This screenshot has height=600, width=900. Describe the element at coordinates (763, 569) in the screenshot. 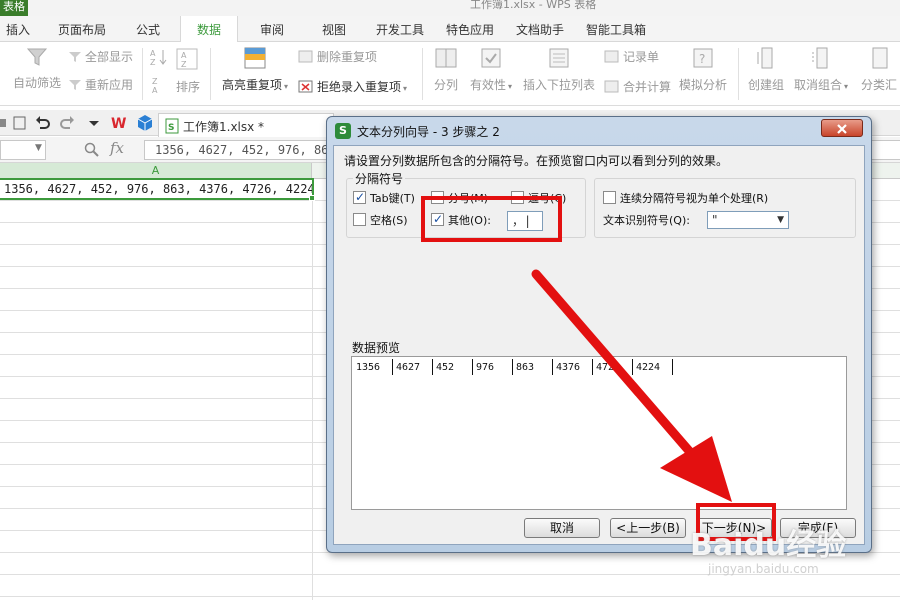

I see `watermark-url: jingyan.baidu.com` at that location.